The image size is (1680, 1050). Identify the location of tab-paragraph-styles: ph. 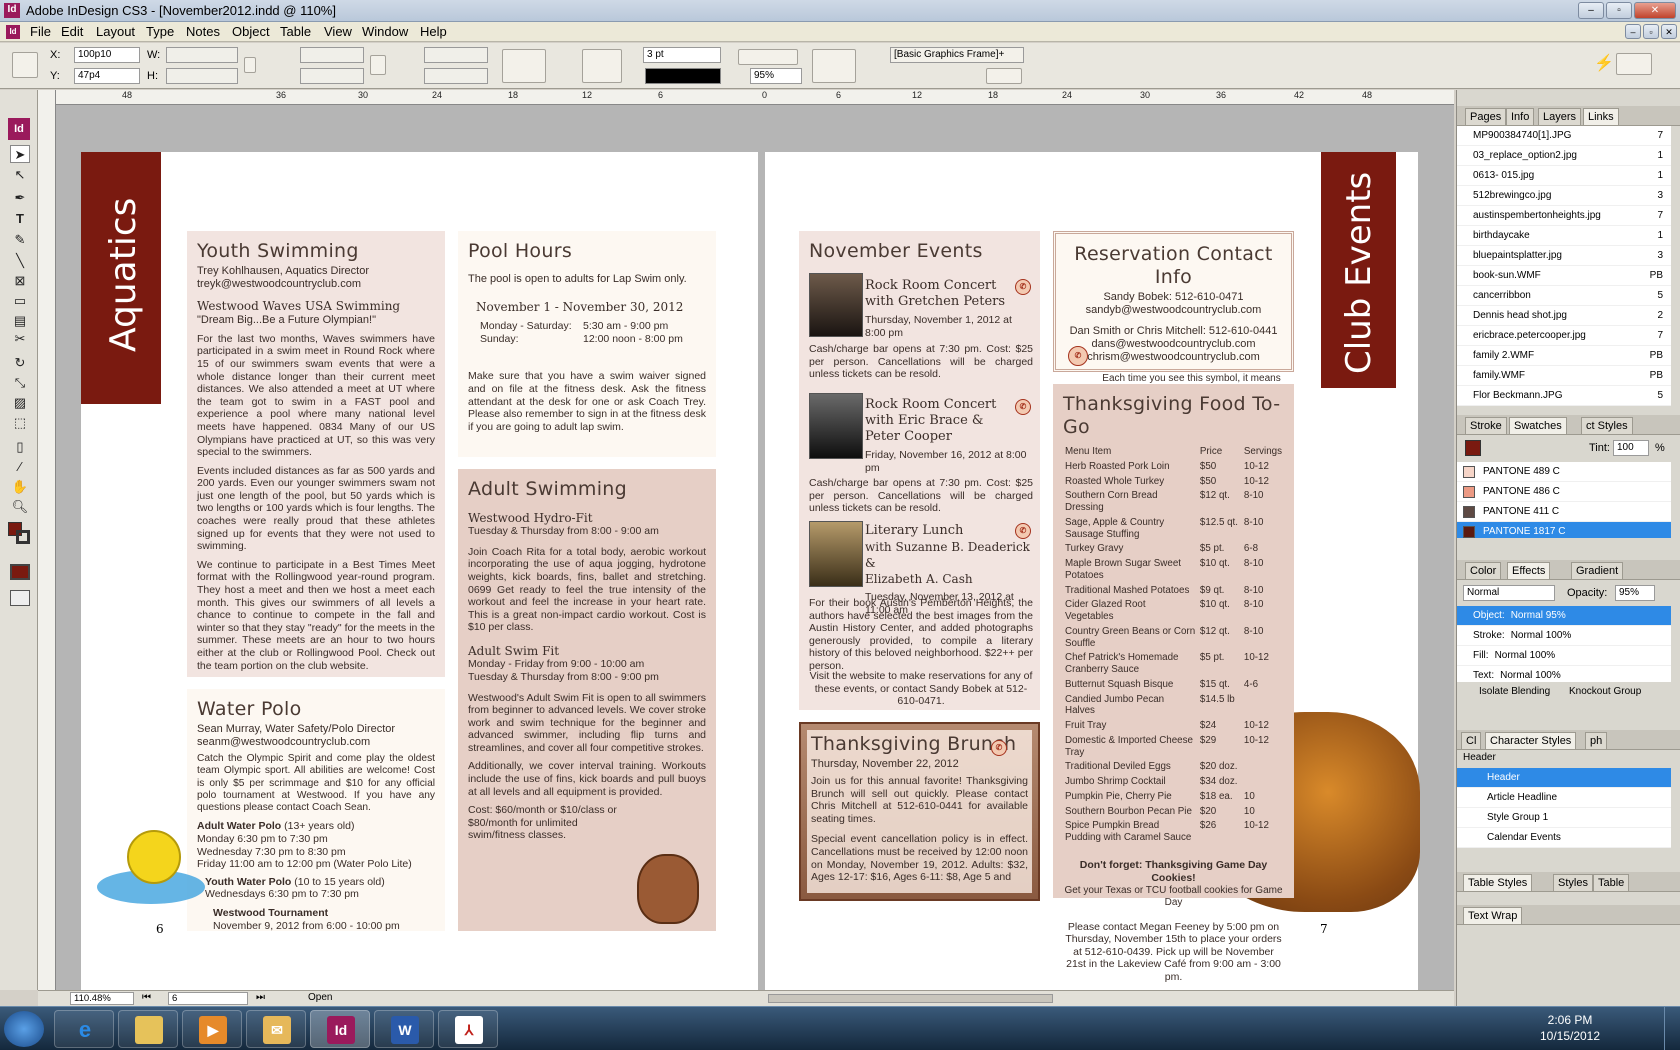
(1596, 740).